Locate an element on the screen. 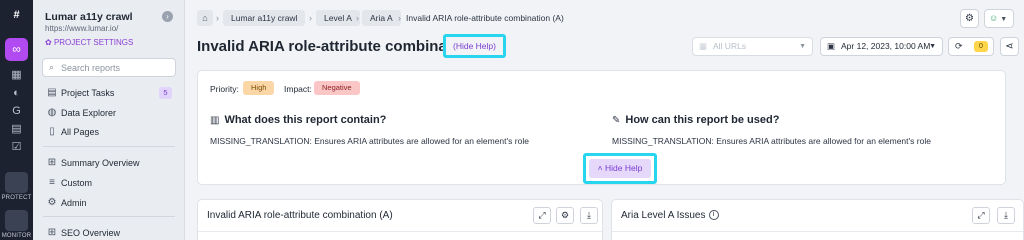 This screenshot has height=240, width=1024. sidebar-item-summary-overview: ⊞ Summary Overview is located at coordinates (109, 163).